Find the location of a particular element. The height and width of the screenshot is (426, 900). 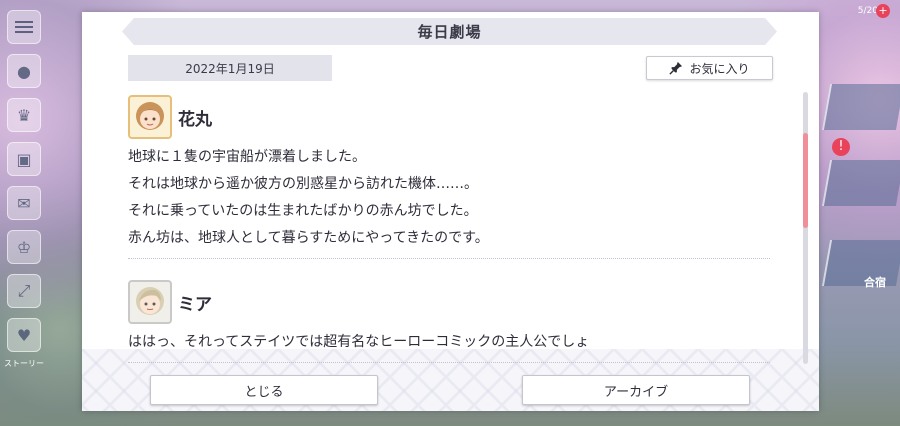

crown-icon: ♛ is located at coordinates (24, 115).